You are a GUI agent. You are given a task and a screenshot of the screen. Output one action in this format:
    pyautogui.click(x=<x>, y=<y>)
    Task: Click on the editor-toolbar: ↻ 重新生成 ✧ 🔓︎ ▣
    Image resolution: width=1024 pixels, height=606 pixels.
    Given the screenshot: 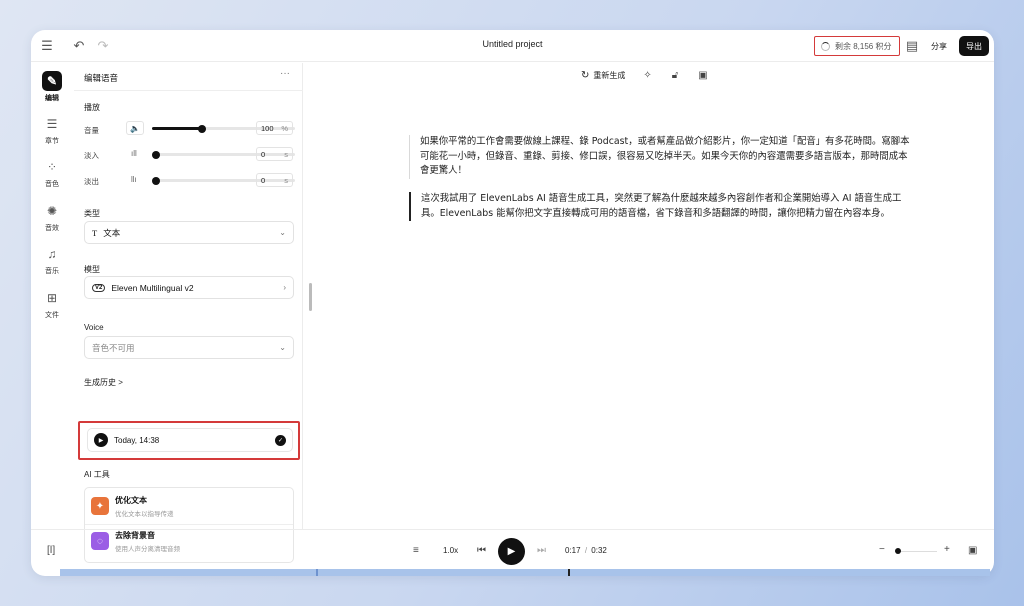 What is the action you would take?
    pyautogui.click(x=654, y=75)
    